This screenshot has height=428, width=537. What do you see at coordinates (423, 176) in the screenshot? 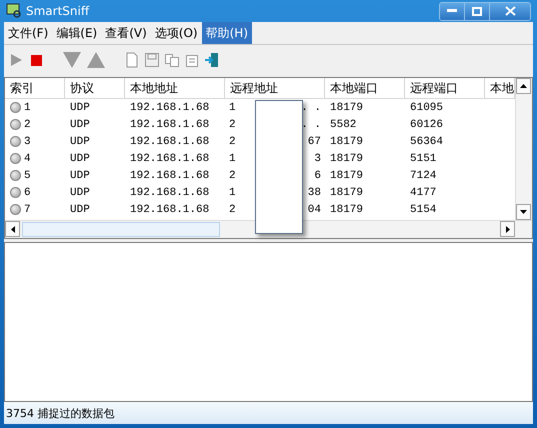
I see `table-cell-text: 7124` at bounding box center [423, 176].